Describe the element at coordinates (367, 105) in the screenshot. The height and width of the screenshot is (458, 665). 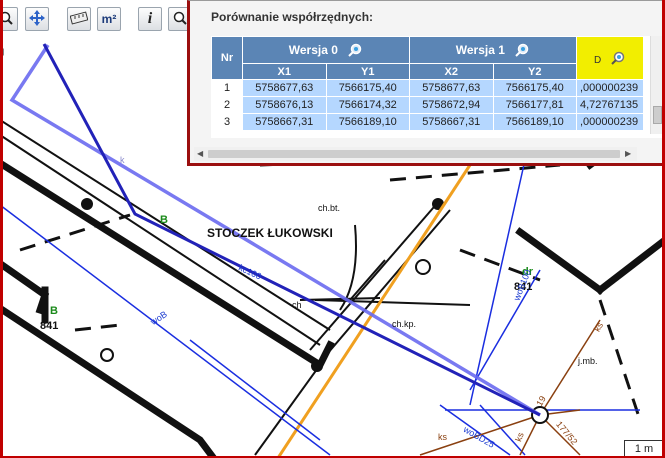
I see `cell-y1: 7566174,32` at that location.